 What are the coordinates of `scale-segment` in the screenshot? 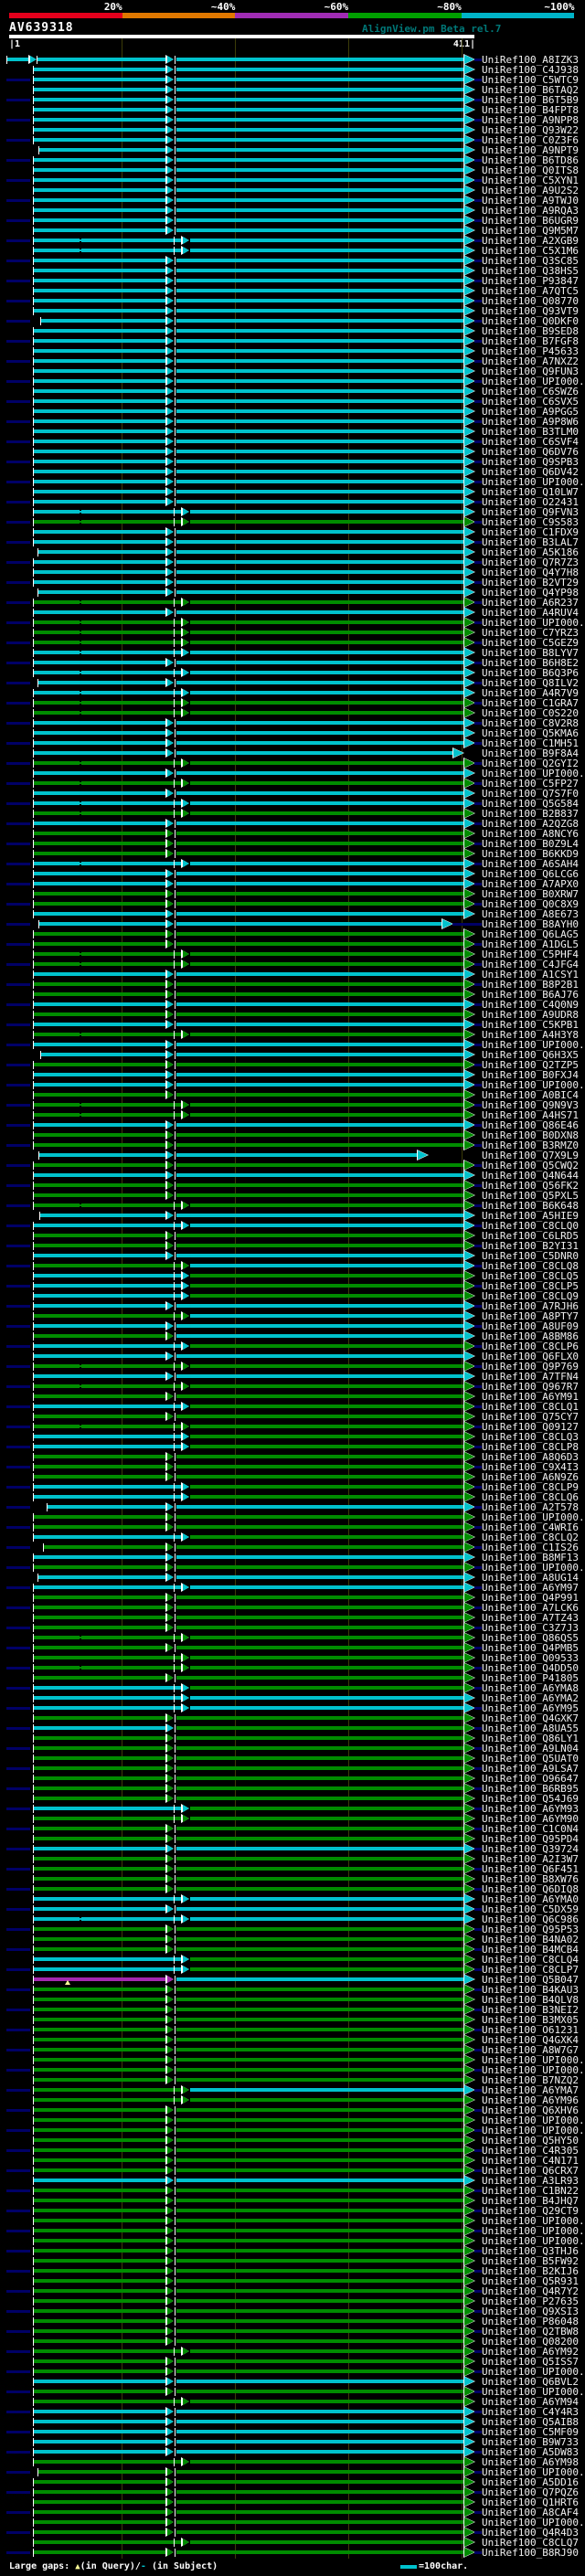 It's located at (405, 15).